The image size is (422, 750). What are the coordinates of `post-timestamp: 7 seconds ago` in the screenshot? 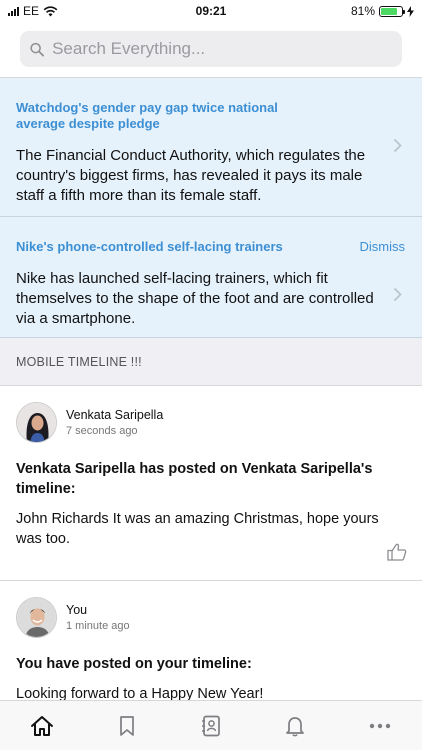 It's located at (102, 431).